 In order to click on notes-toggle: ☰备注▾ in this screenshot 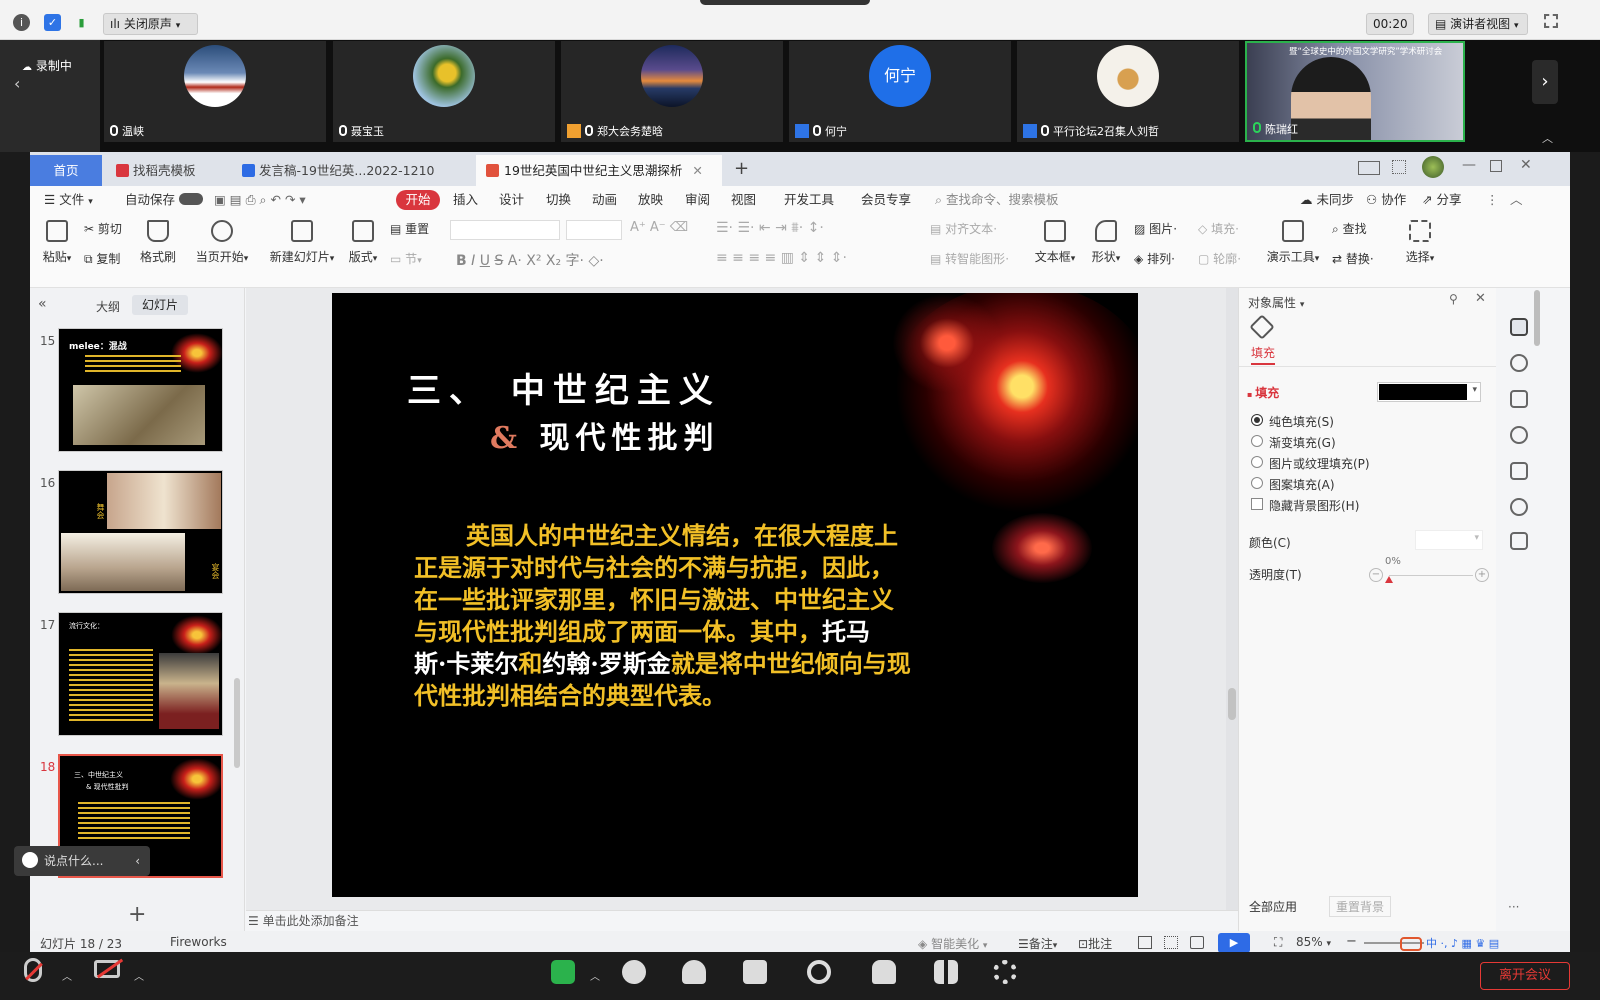, I will do `click(1037, 943)`.